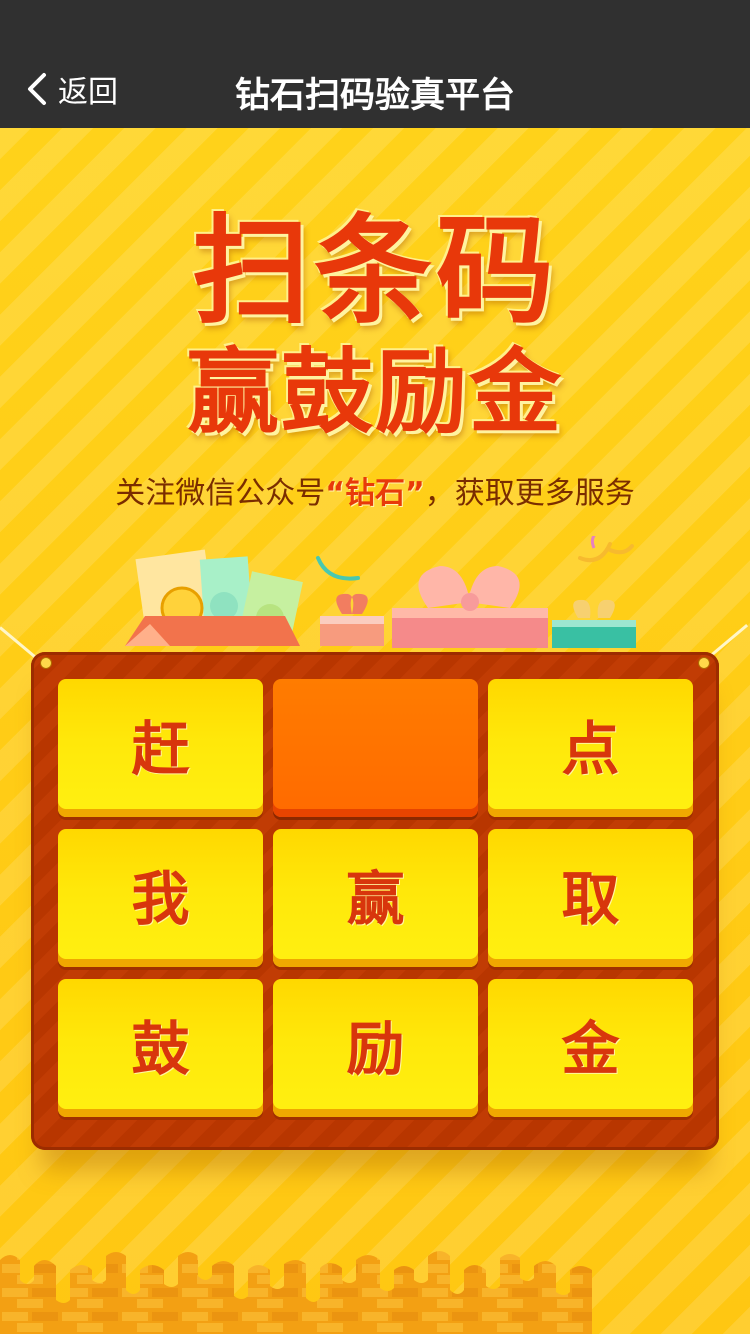 The height and width of the screenshot is (1334, 750). What do you see at coordinates (470, 607) in the screenshot?
I see `big-gift-icon` at bounding box center [470, 607].